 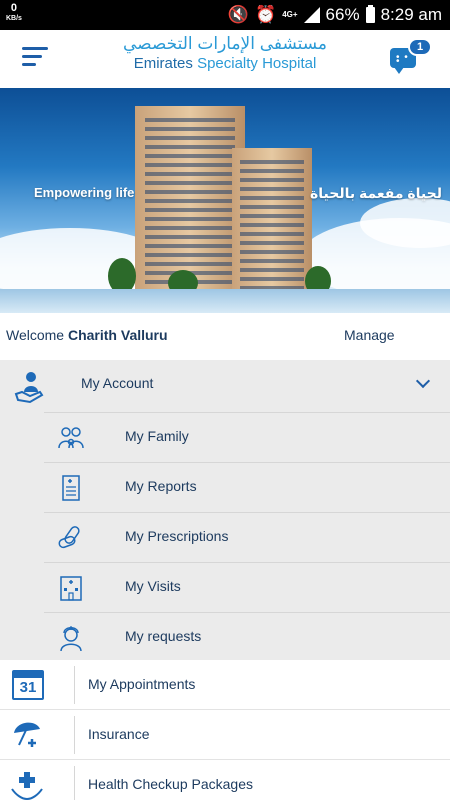 What do you see at coordinates (257, 63) in the screenshot?
I see `logo-english-hospital: Specialty Hospital` at bounding box center [257, 63].